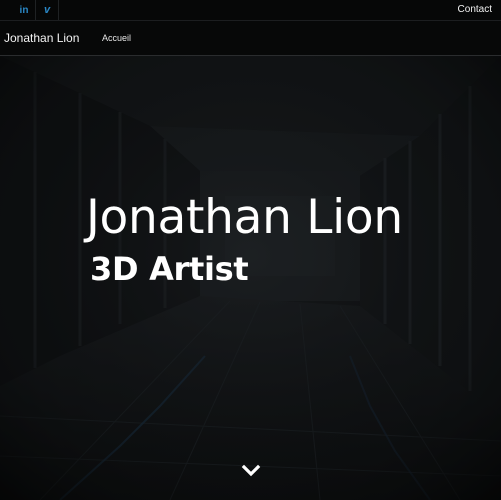 The image size is (501, 500). Describe the element at coordinates (475, 9) in the screenshot. I see `contact-link: Contact` at that location.